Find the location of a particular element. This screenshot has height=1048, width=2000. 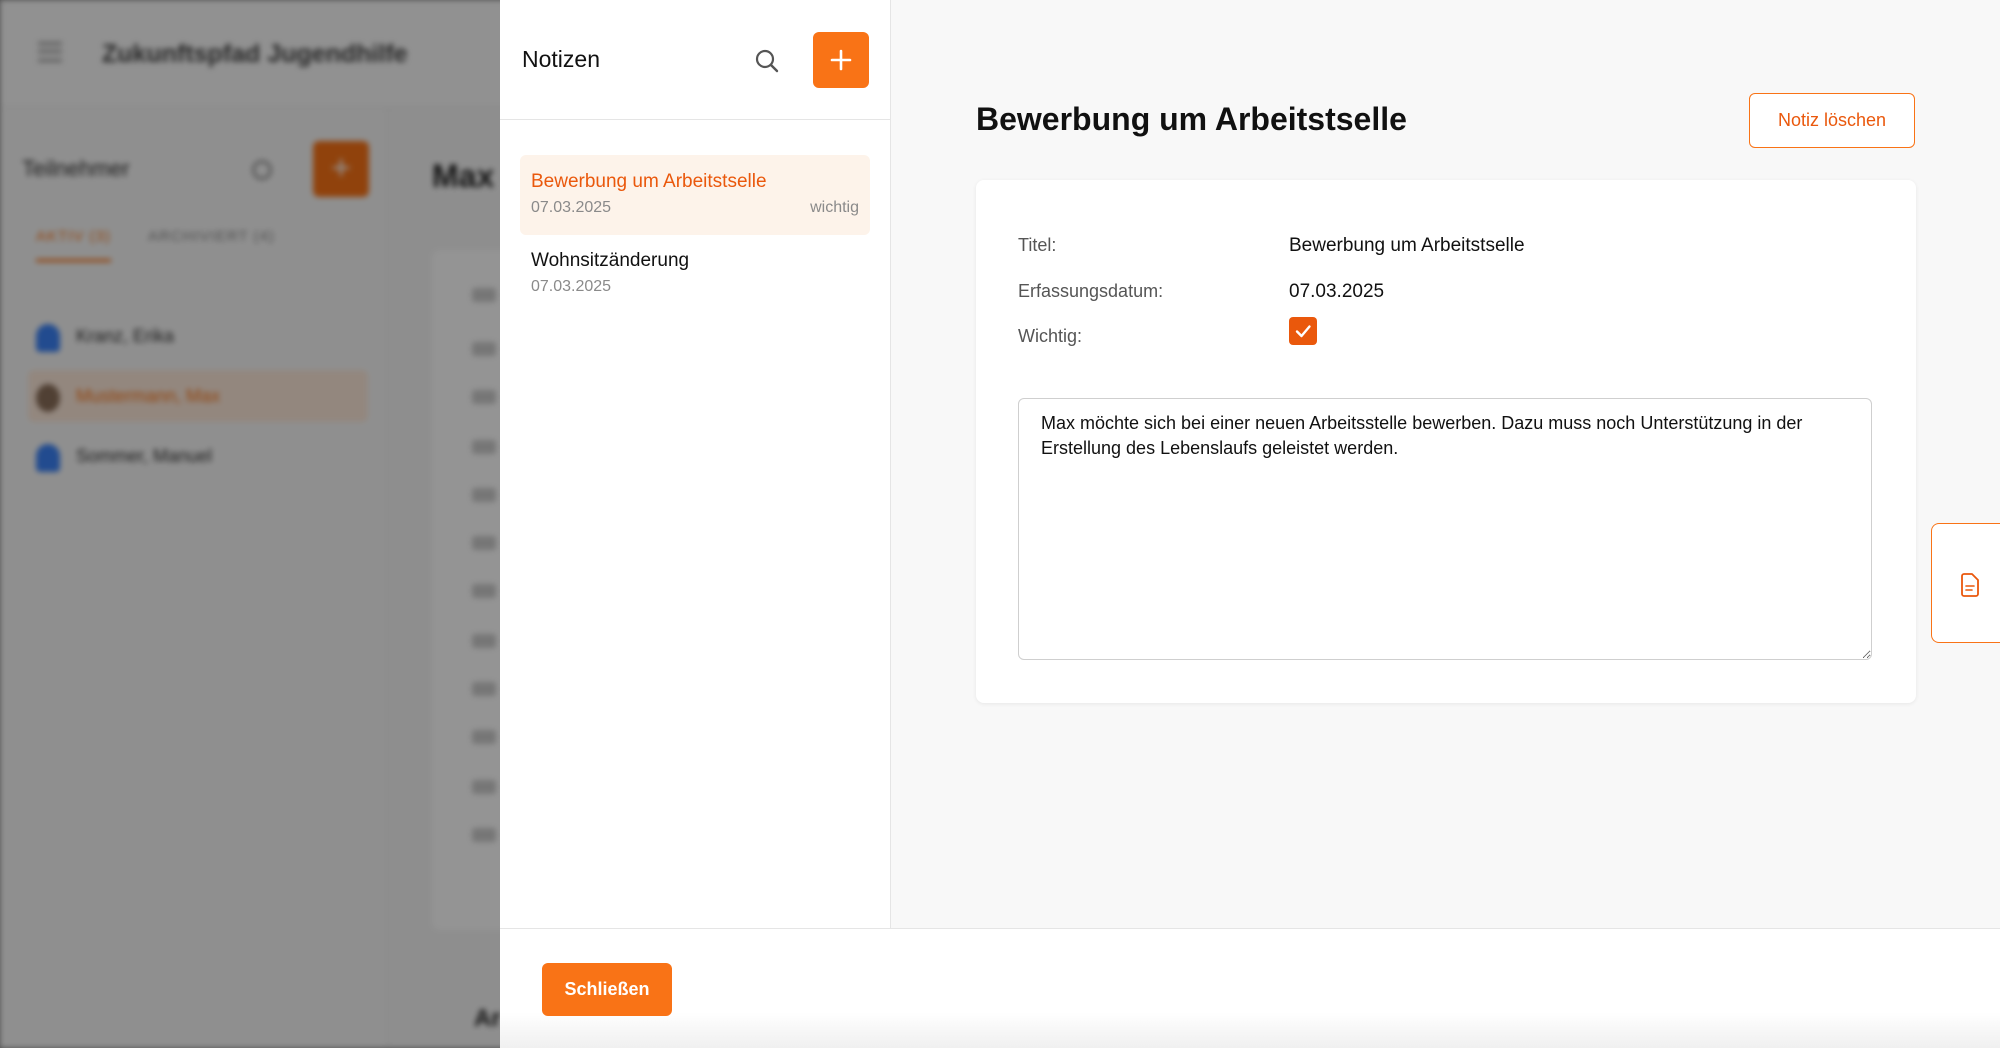

important-label: Wichtig: is located at coordinates (1050, 336).